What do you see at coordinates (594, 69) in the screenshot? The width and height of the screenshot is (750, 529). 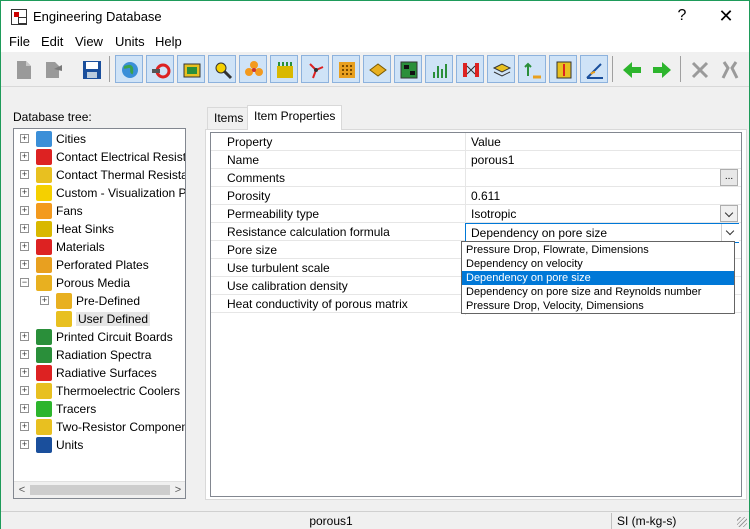 I see `units-button` at bounding box center [594, 69].